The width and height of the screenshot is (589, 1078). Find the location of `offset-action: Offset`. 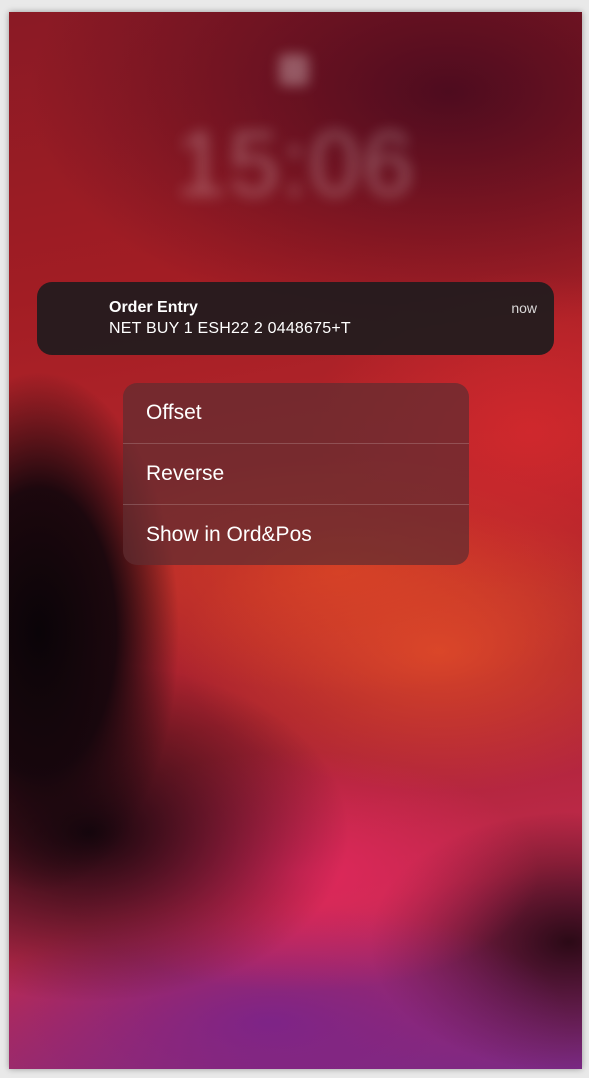

offset-action: Offset is located at coordinates (296, 413).